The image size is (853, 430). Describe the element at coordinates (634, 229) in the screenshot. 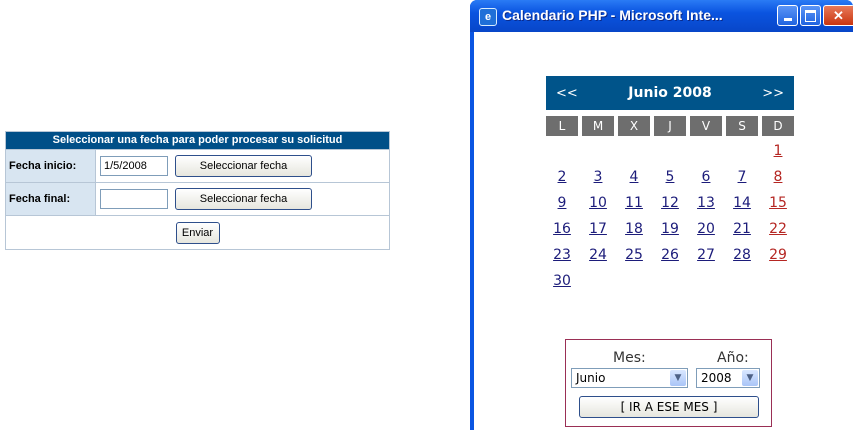

I see `day-18: 18` at that location.